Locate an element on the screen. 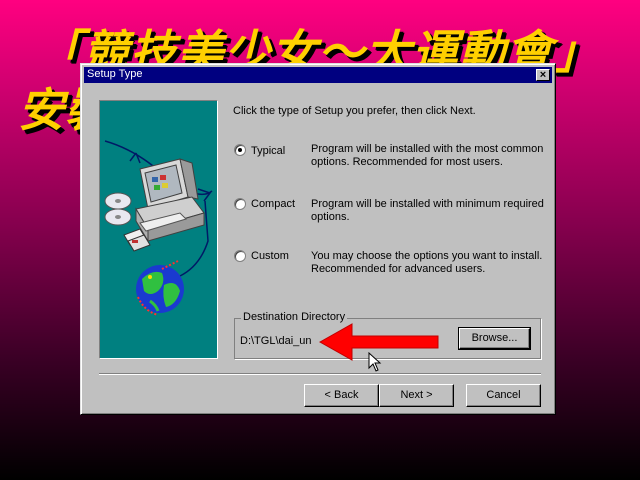 The width and height of the screenshot is (640, 480). next-button: Next > is located at coordinates (416, 395).